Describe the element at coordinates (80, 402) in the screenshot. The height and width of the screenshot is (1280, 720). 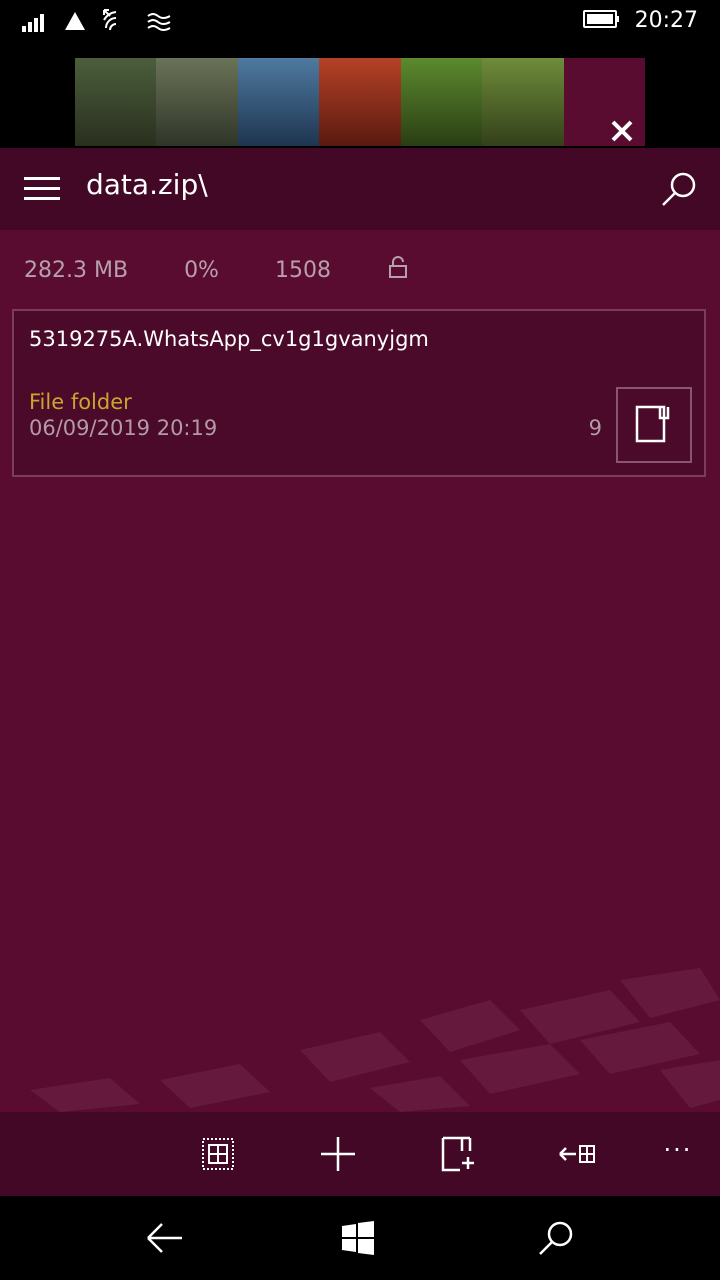
I see `item-type: File folder` at that location.